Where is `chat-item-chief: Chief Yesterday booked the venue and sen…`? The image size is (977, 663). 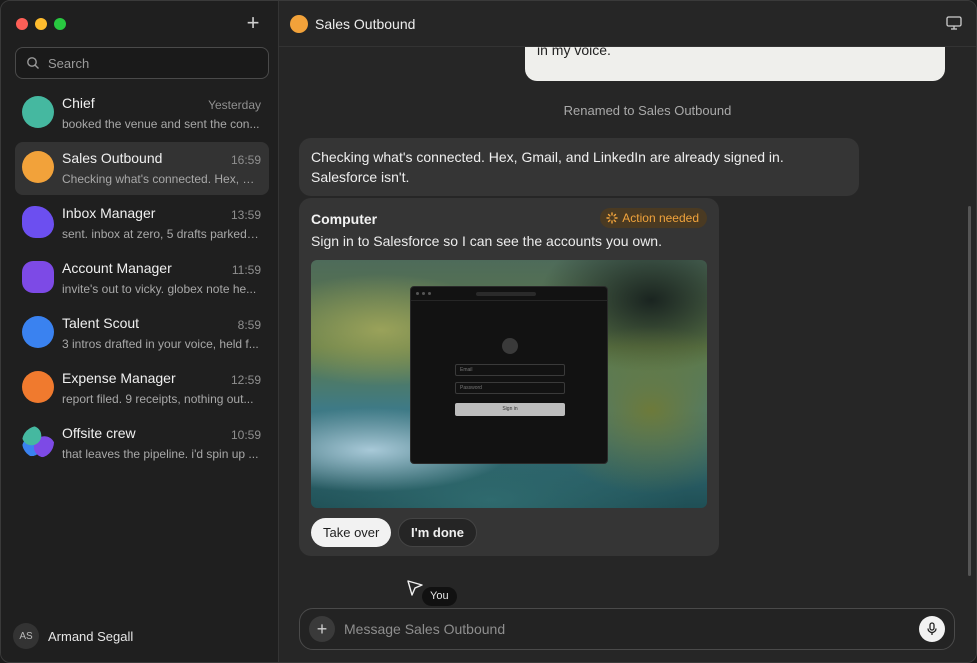 chat-item-chief: Chief Yesterday booked the venue and sen… is located at coordinates (142, 113).